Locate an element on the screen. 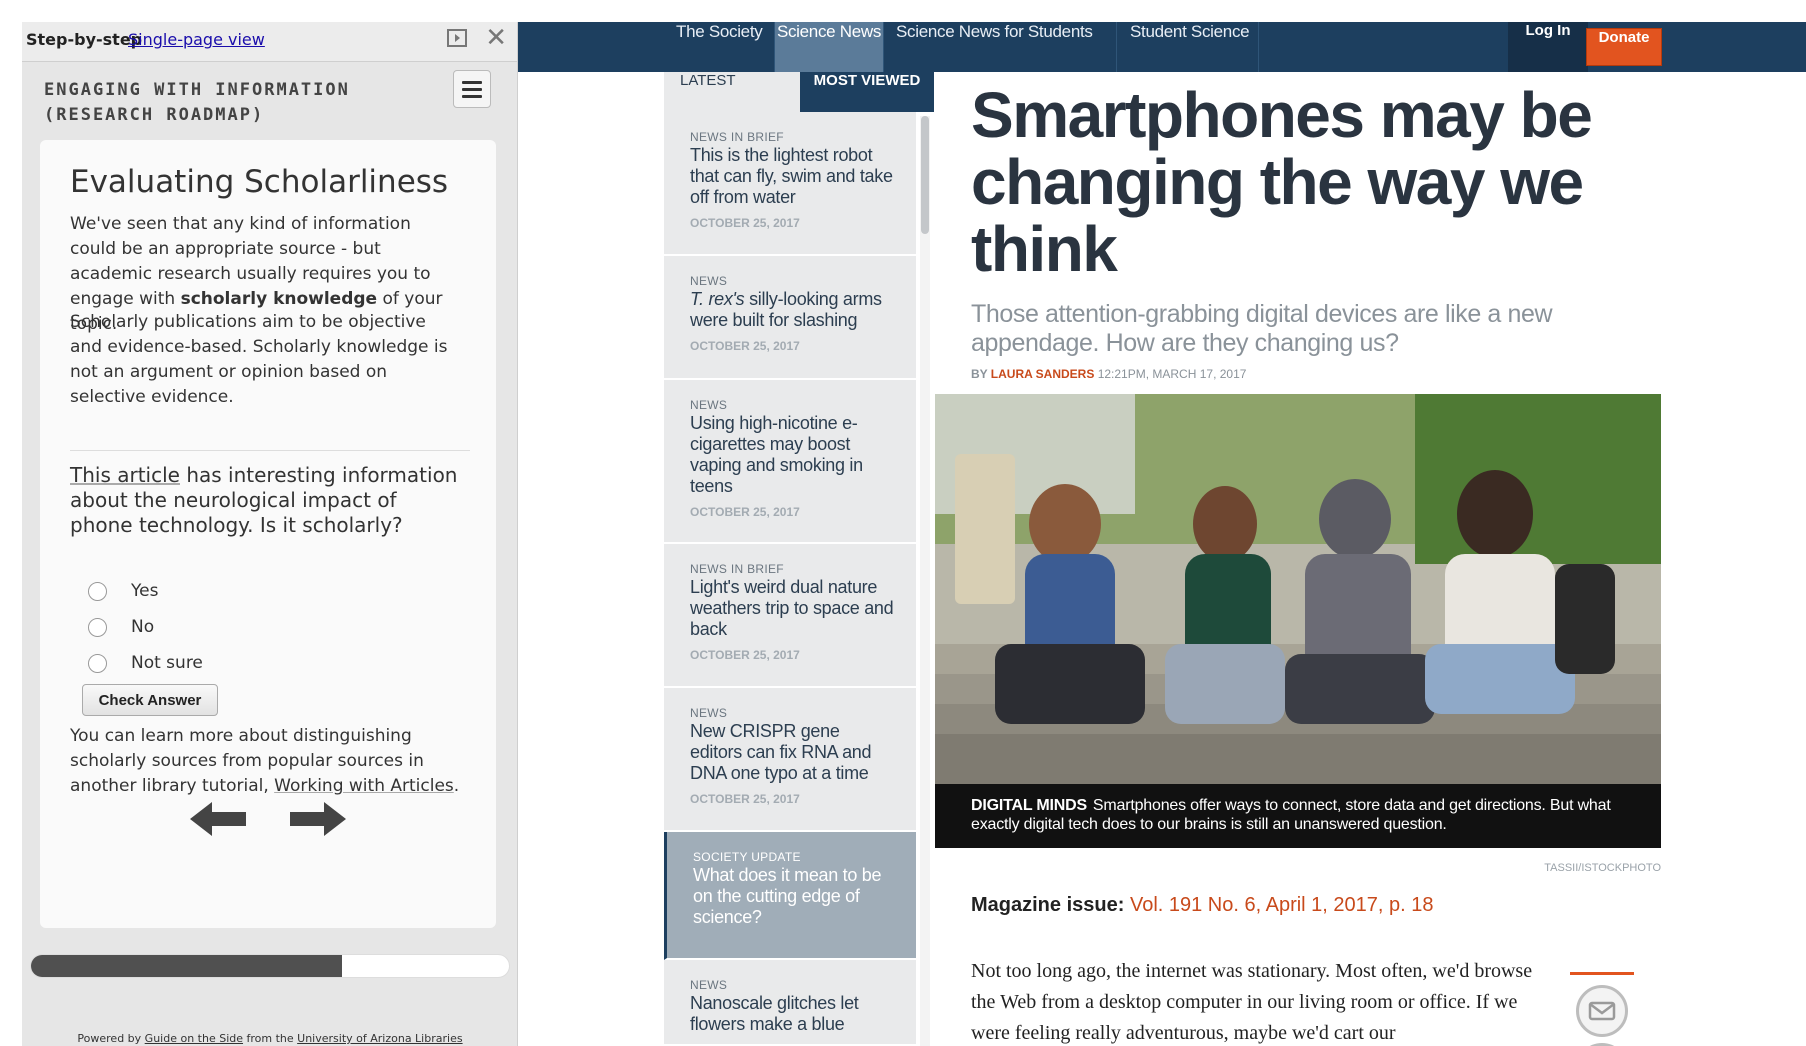  progress-fill is located at coordinates (186, 966).